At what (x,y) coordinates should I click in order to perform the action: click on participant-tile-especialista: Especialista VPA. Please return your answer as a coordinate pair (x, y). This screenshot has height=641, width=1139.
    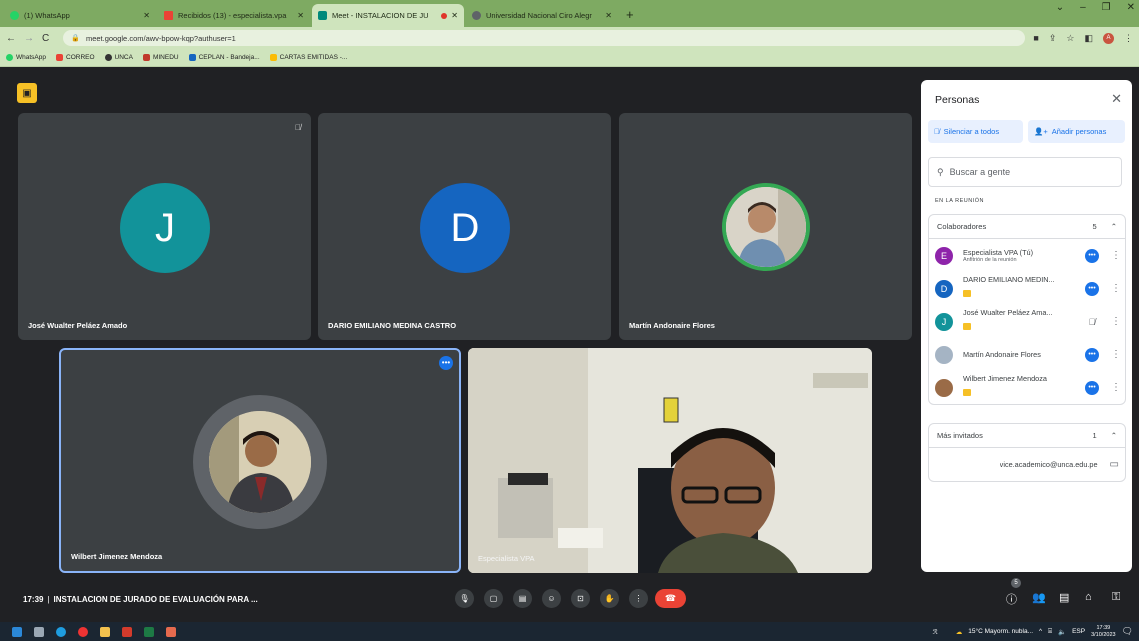
    Looking at the image, I should click on (670, 460).